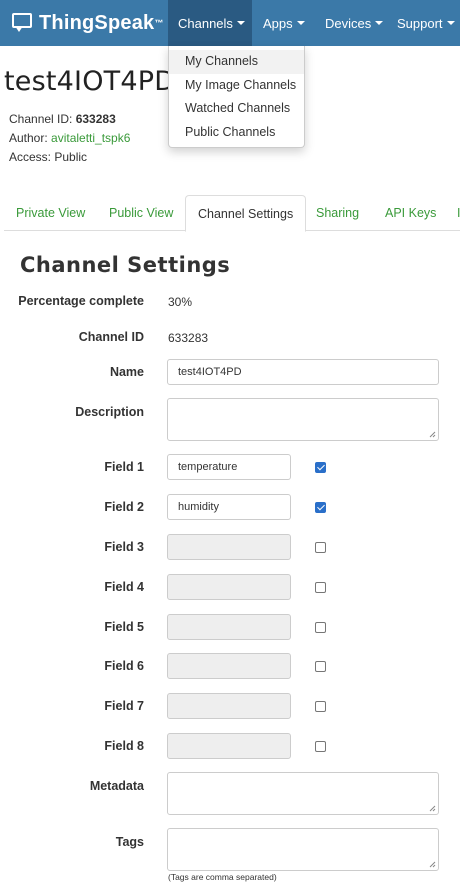  What do you see at coordinates (320, 746) in the screenshot?
I see `field-8-checkbox` at bounding box center [320, 746].